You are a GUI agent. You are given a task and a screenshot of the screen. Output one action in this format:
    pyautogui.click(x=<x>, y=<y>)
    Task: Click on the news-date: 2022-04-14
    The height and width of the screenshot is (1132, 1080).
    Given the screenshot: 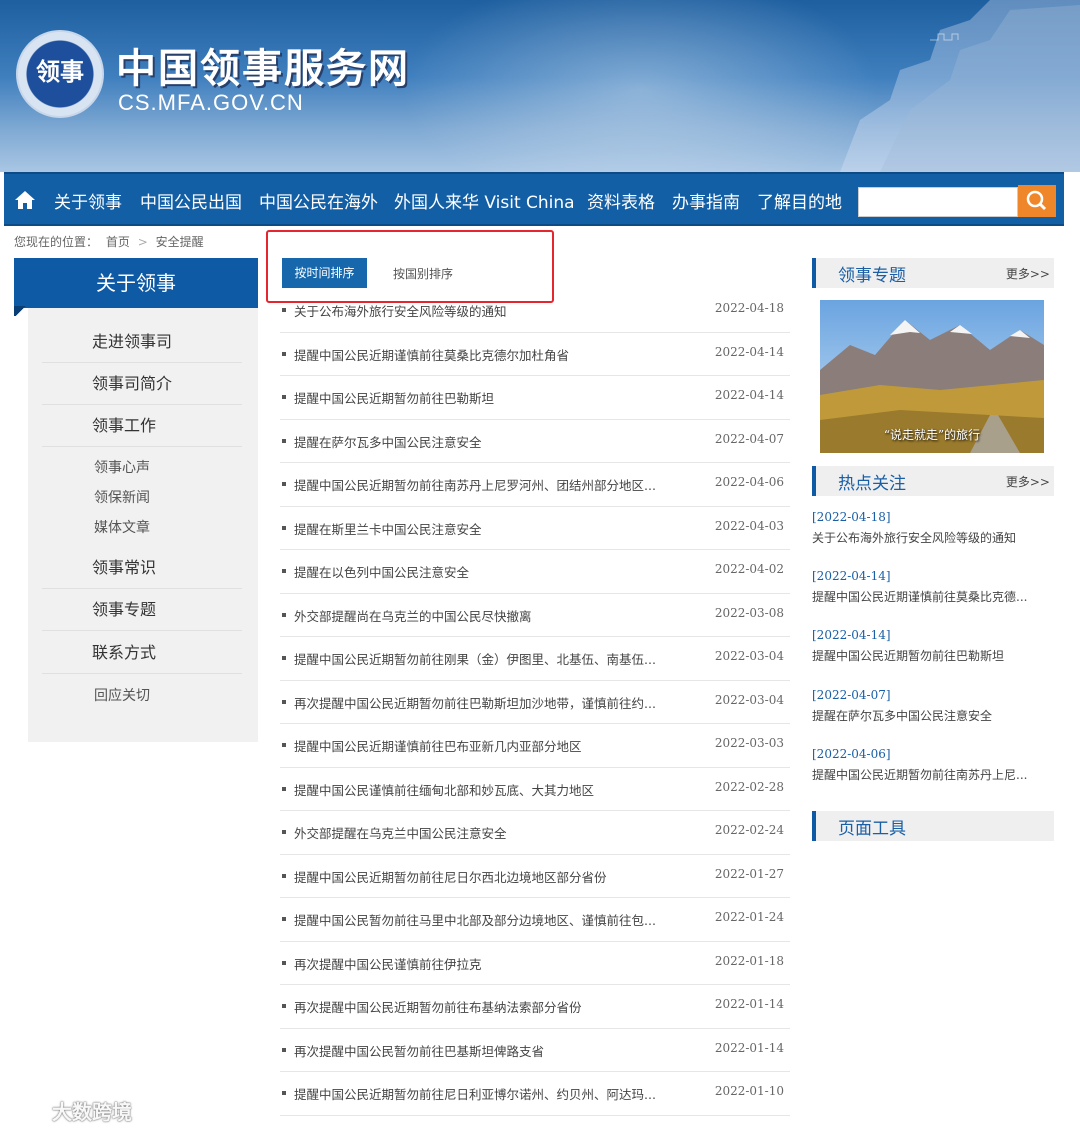 What is the action you would take?
    pyautogui.click(x=749, y=351)
    